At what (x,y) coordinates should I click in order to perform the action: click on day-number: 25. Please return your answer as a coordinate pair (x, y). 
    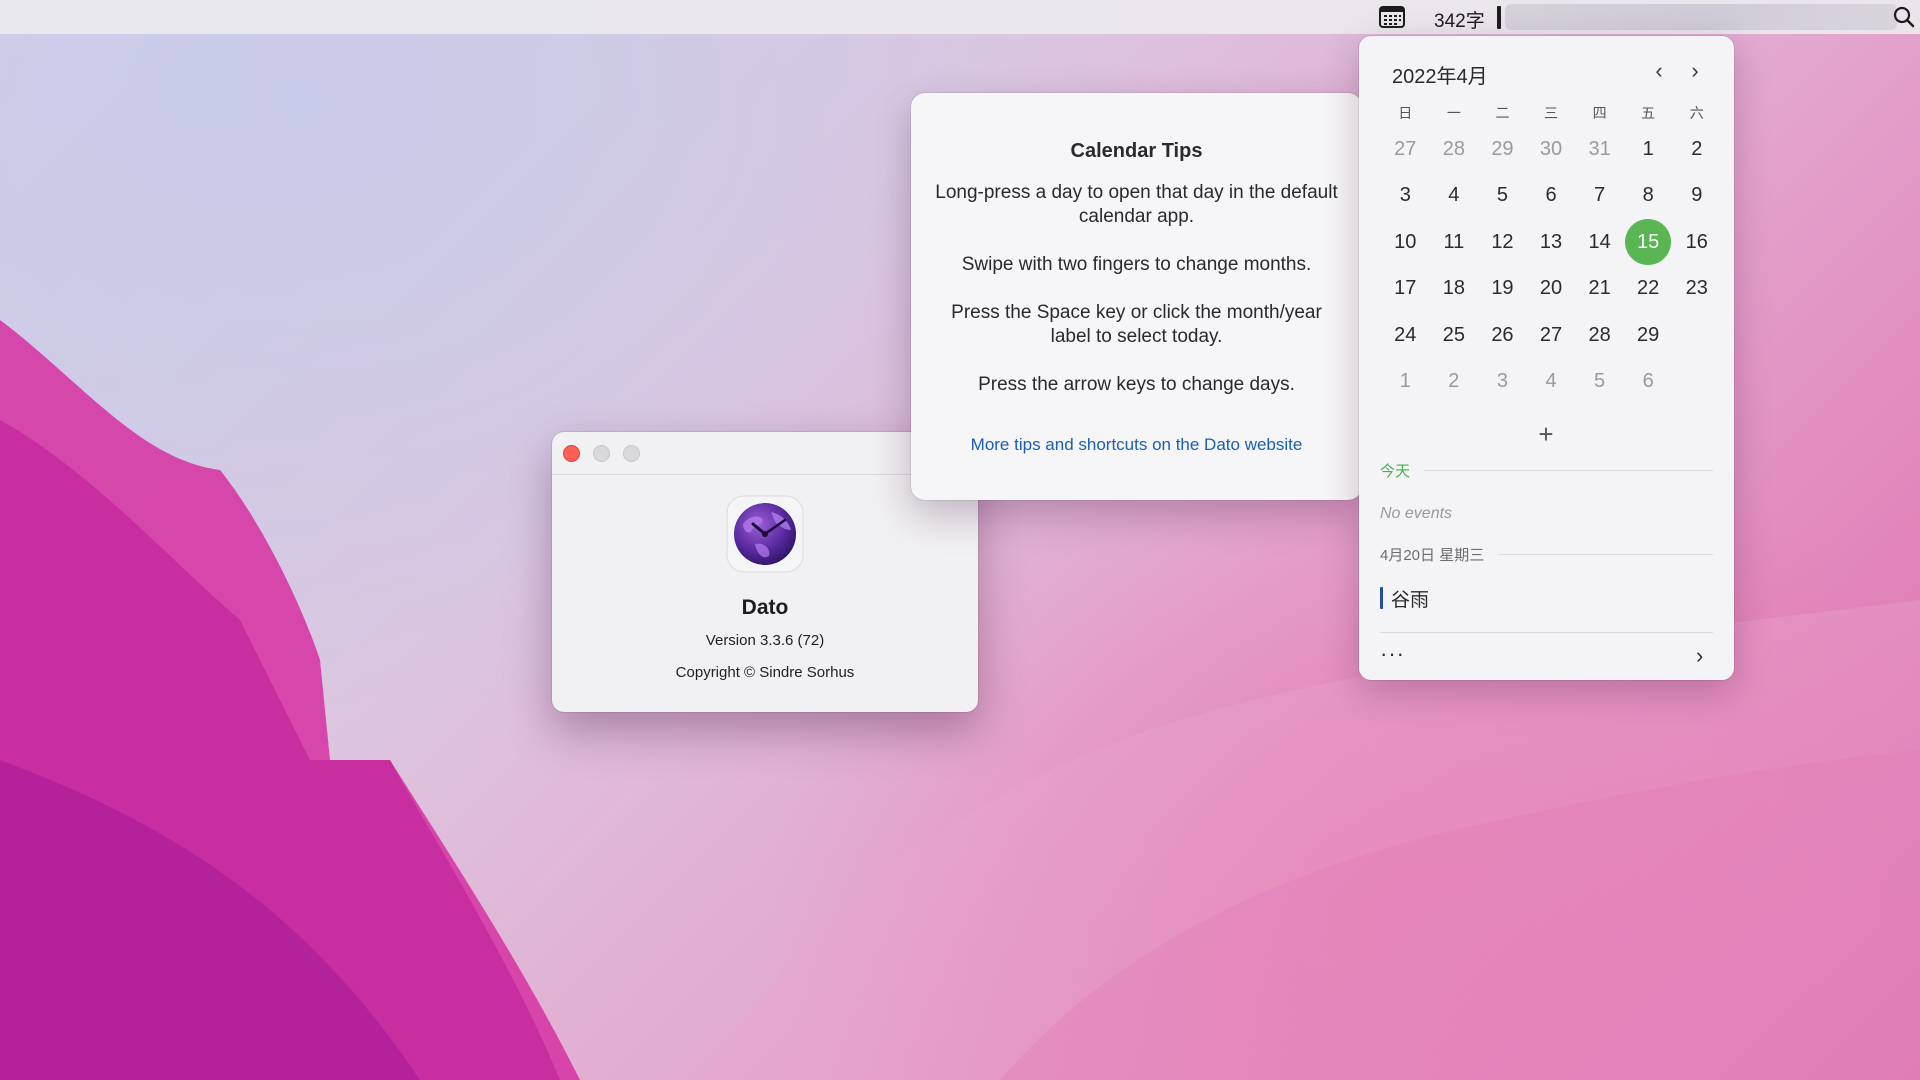
    Looking at the image, I should click on (1453, 334).